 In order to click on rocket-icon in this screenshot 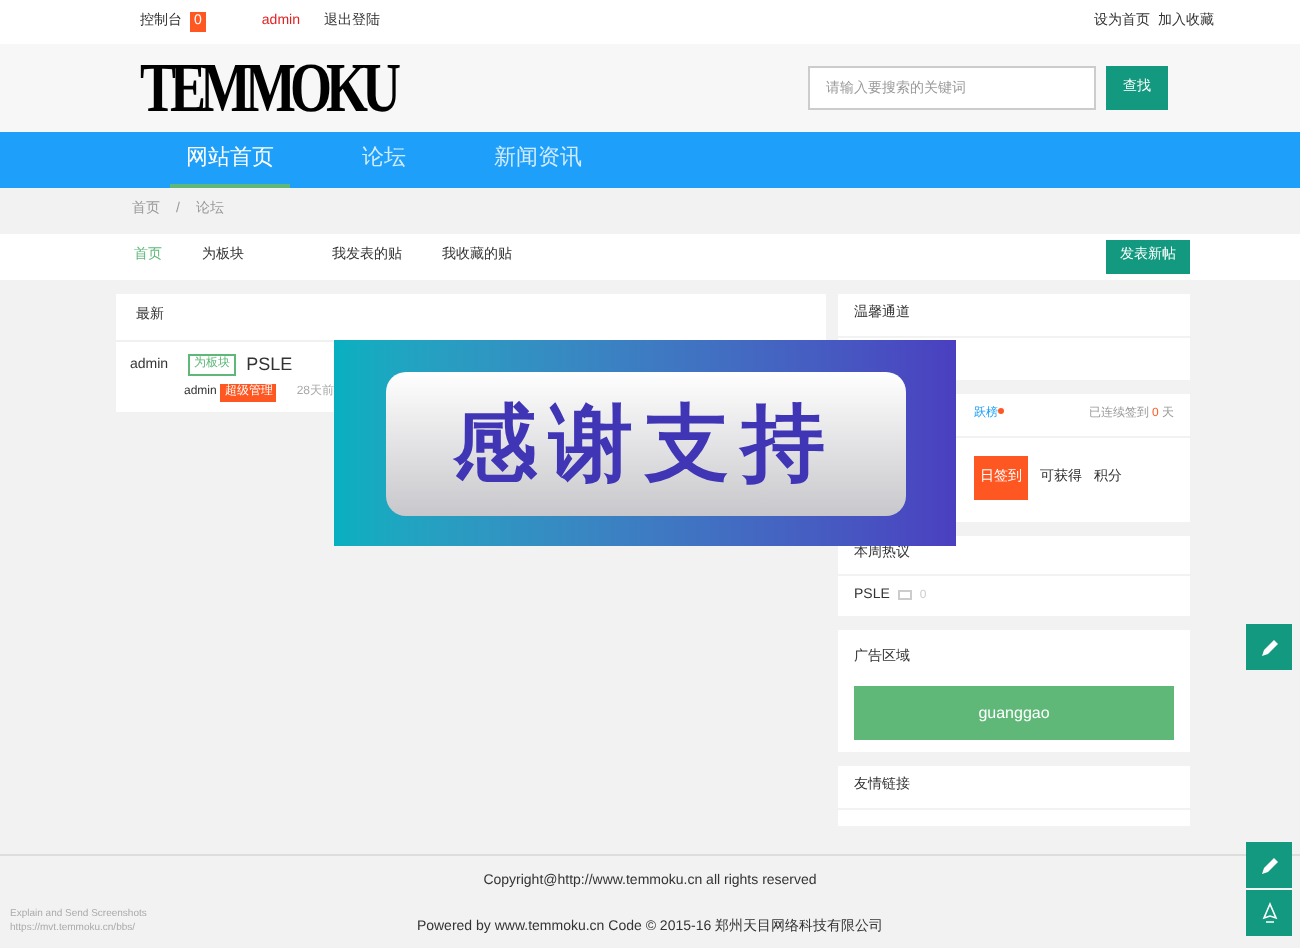, I will do `click(1269, 913)`.